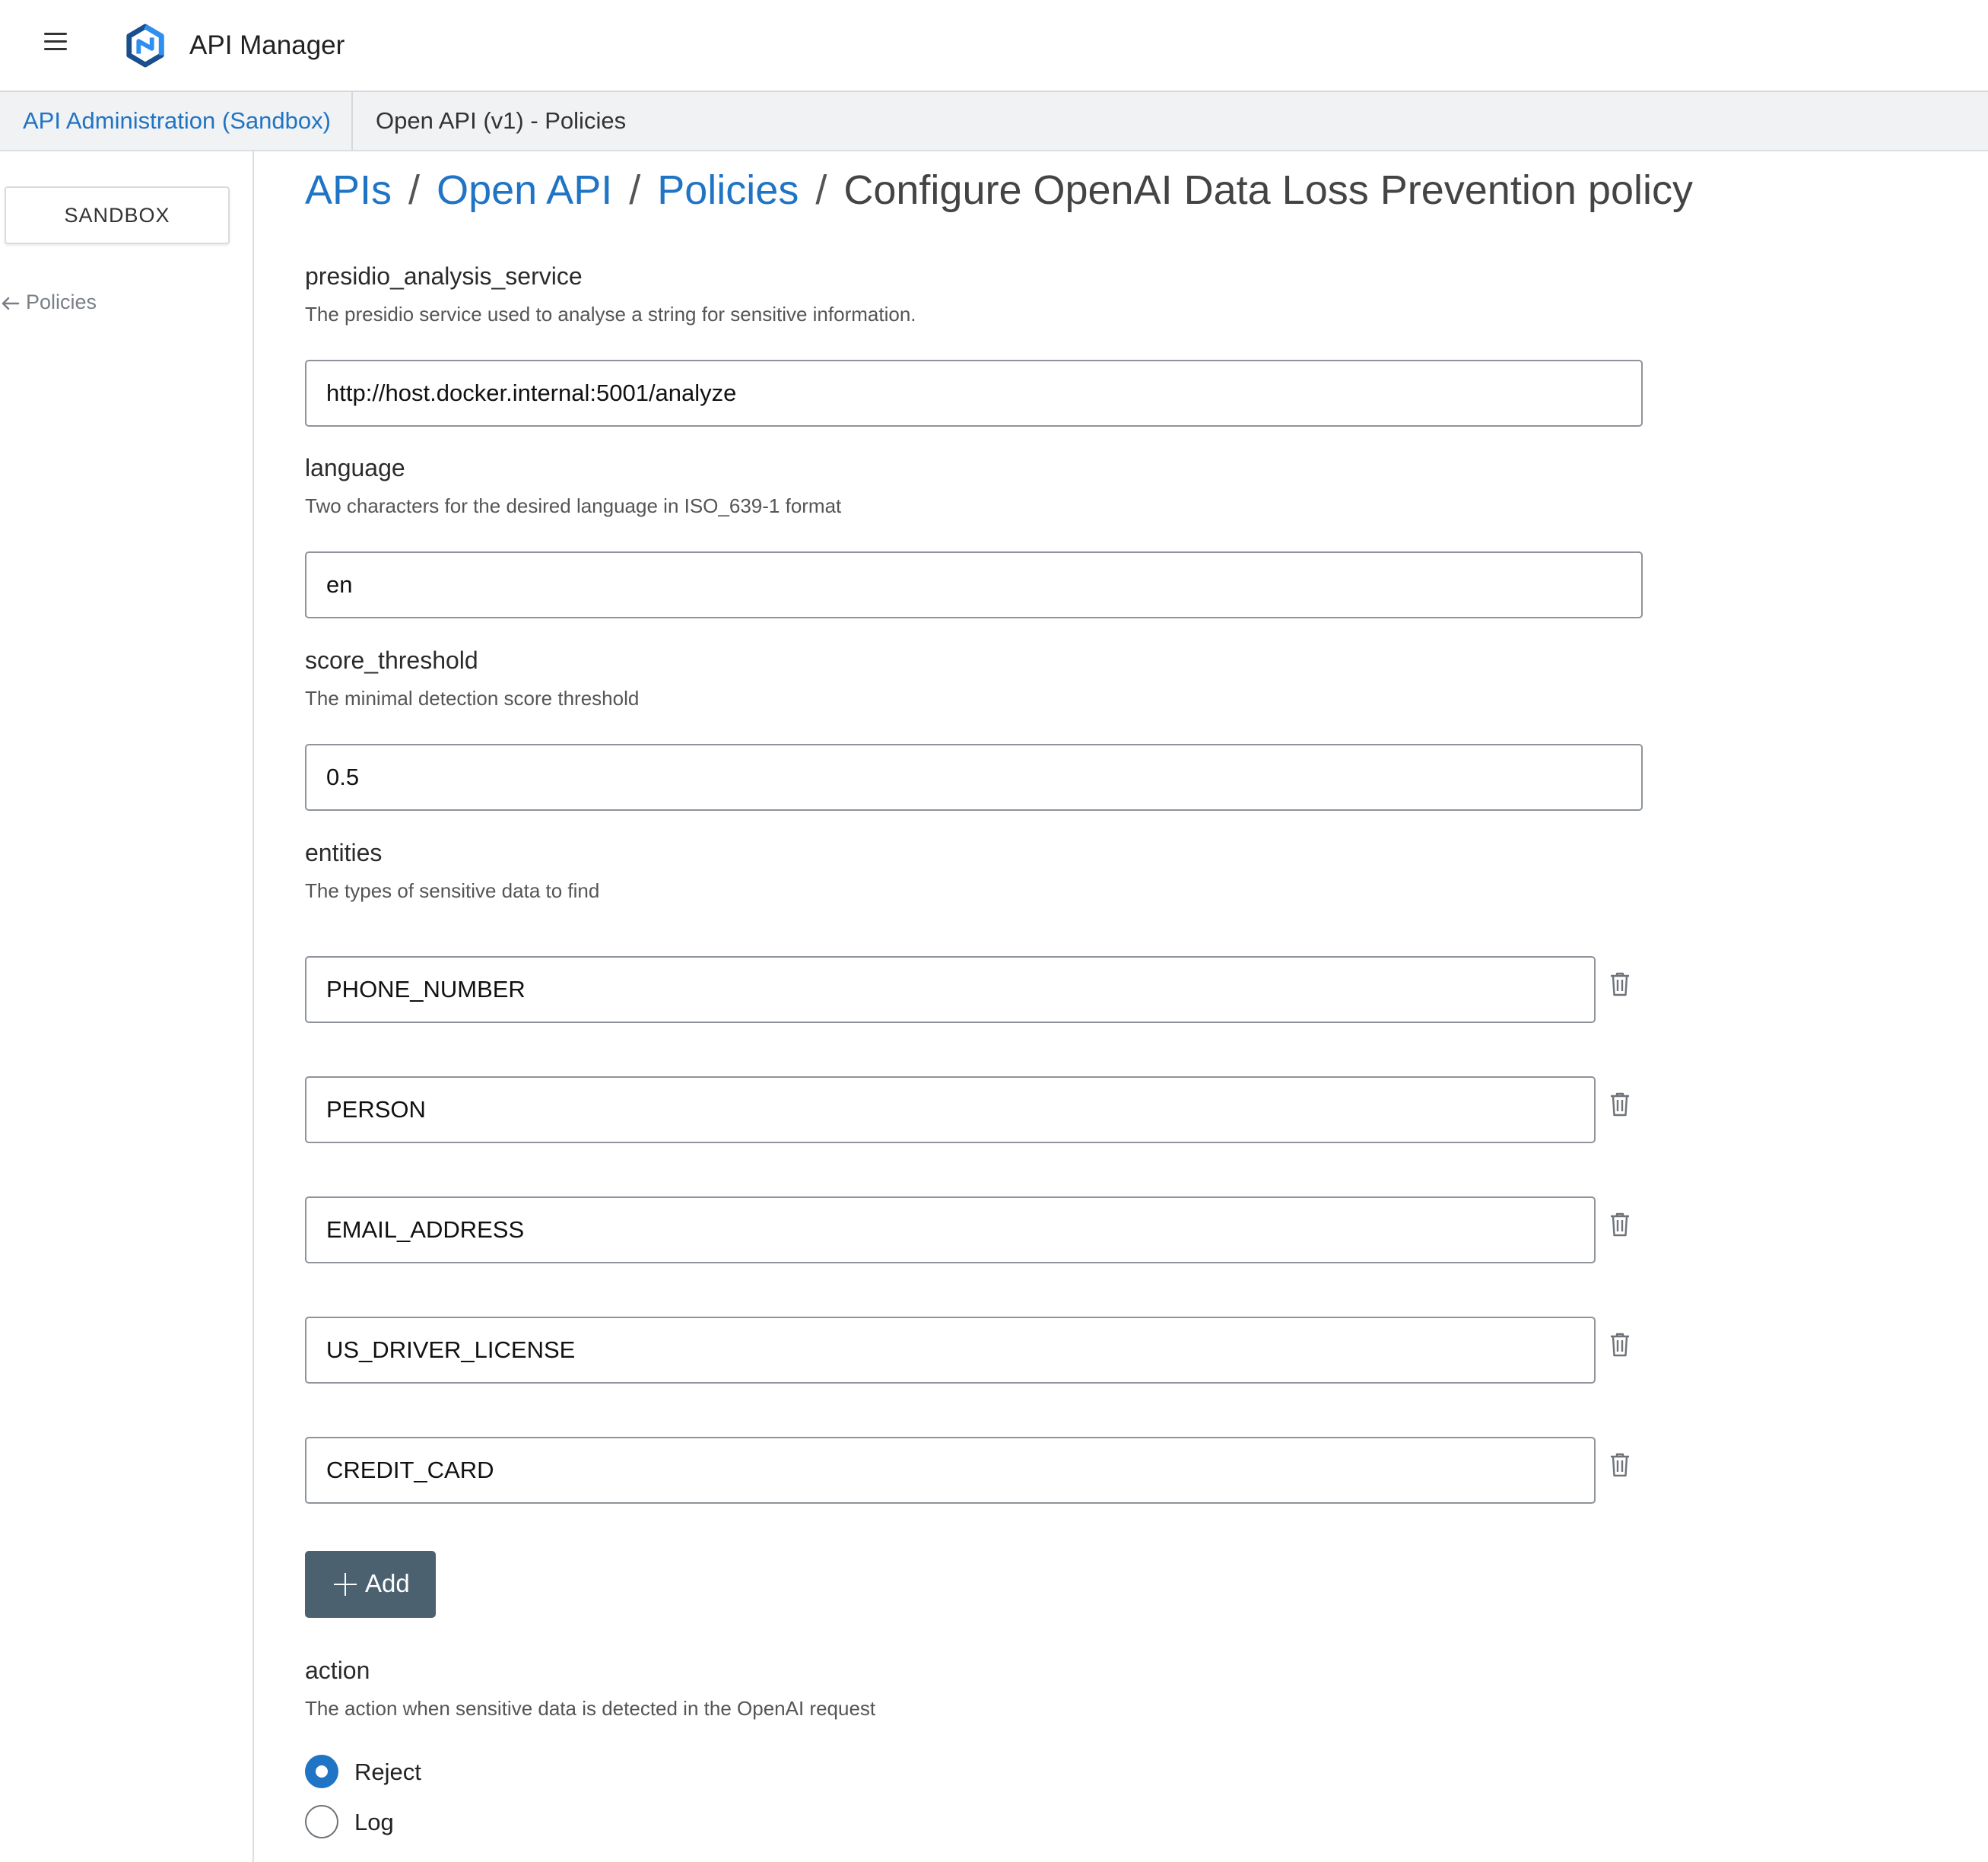  What do you see at coordinates (524, 190) in the screenshot?
I see `breadcrumb-open-api: Open API` at bounding box center [524, 190].